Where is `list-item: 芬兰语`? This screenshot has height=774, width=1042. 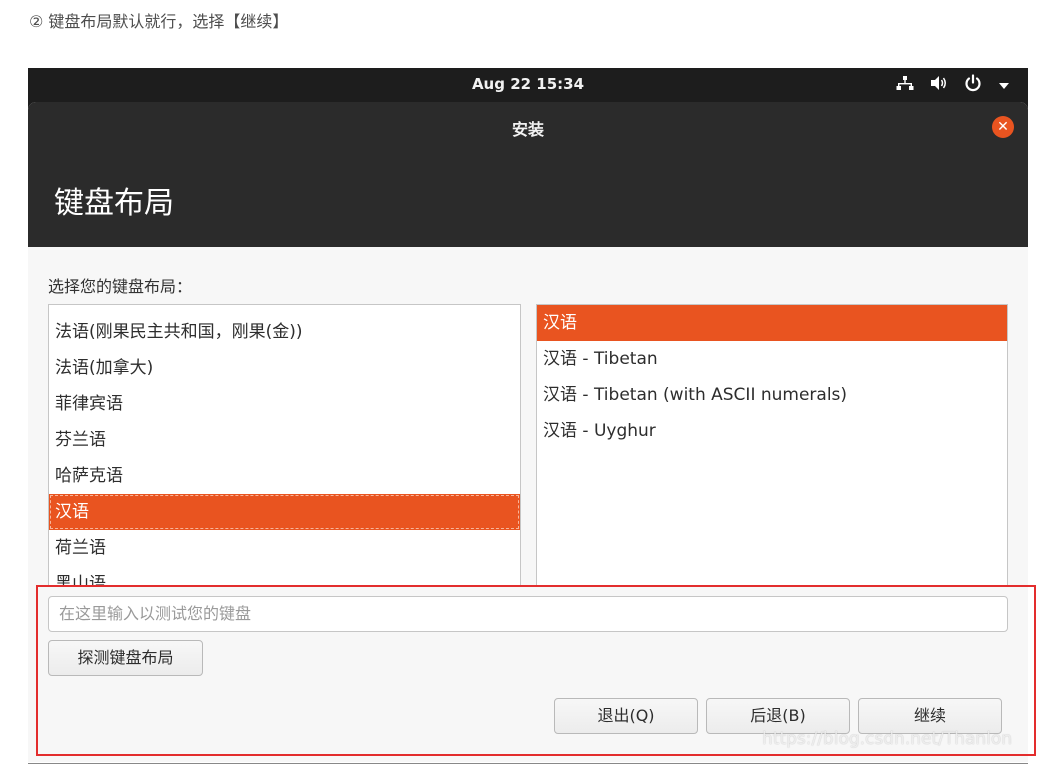
list-item: 芬兰语 is located at coordinates (284, 440).